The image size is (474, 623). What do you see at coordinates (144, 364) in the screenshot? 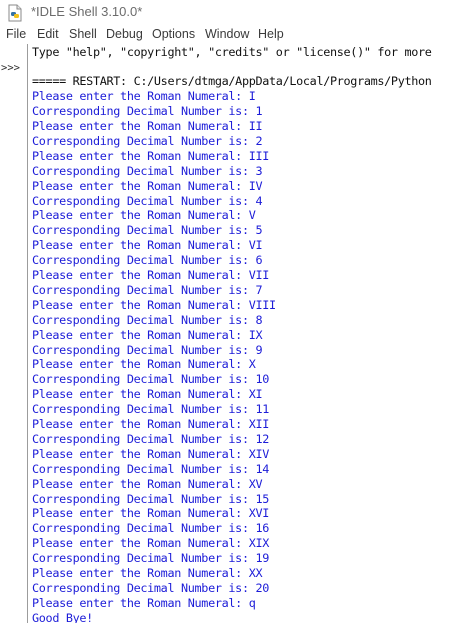
I see `console-line: Please enter the Roman Numeral: X` at bounding box center [144, 364].